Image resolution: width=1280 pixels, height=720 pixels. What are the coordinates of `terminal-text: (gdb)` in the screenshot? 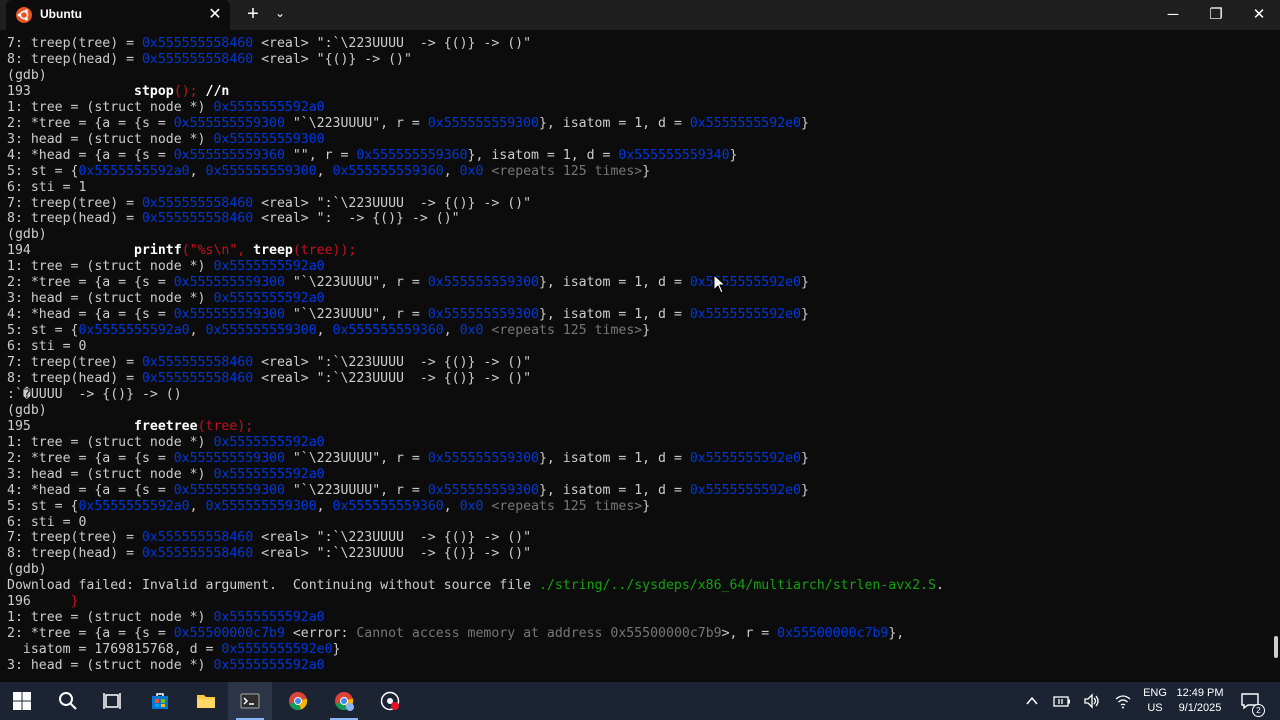 It's located at (27, 75).